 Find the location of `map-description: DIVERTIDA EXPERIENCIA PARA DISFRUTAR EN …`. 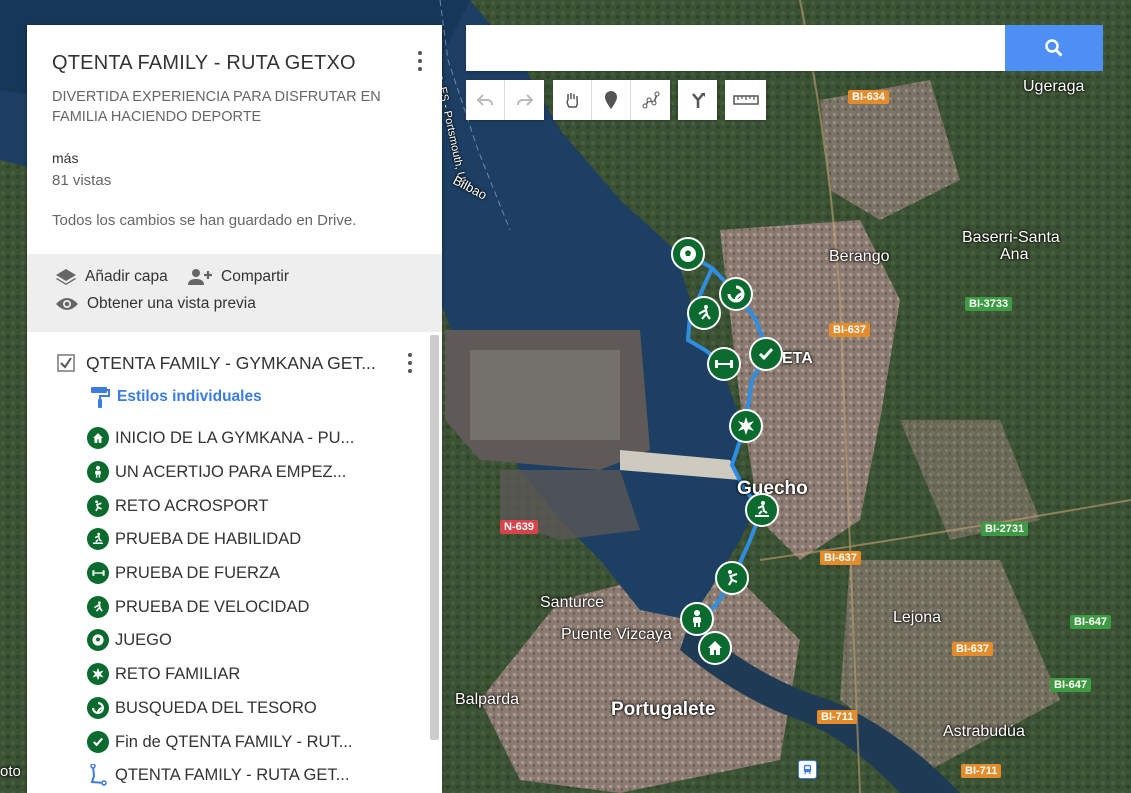

map-description: DIVERTIDA EXPERIENCIA PARA DISFRUTAR EN … is located at coordinates (234, 107).